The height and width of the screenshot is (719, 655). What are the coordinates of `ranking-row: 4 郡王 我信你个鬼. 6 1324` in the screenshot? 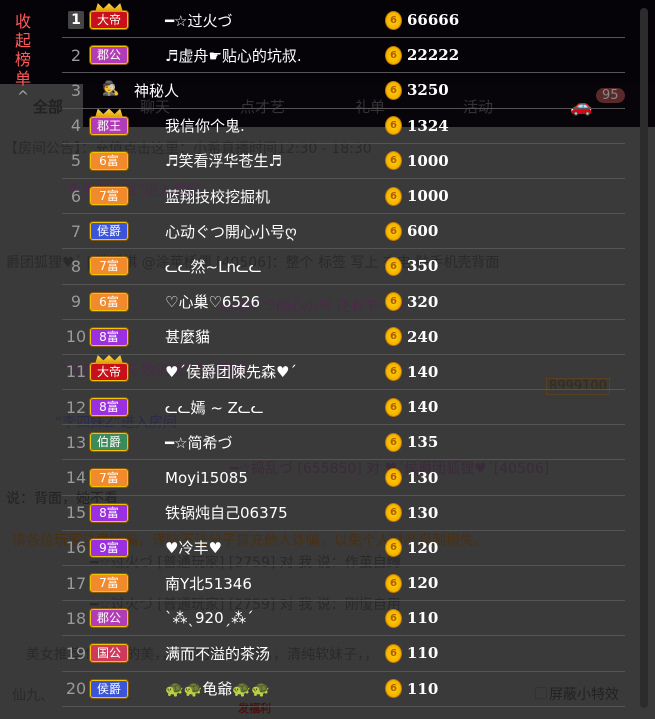 It's located at (343, 126).